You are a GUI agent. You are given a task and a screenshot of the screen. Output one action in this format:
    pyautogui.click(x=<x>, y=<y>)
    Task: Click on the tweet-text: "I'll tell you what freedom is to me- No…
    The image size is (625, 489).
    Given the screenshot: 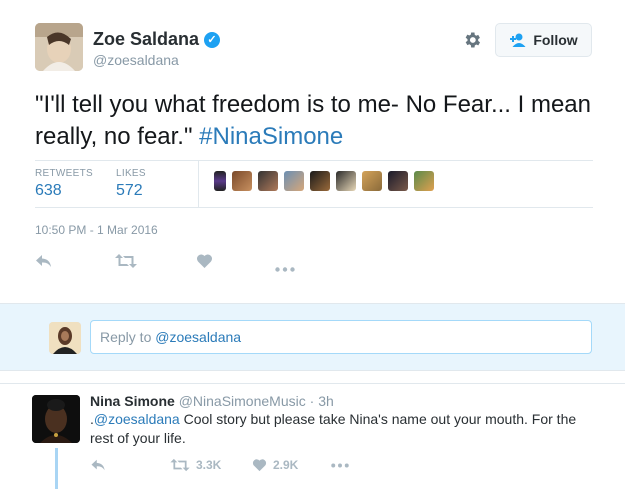 What is the action you would take?
    pyautogui.click(x=315, y=121)
    